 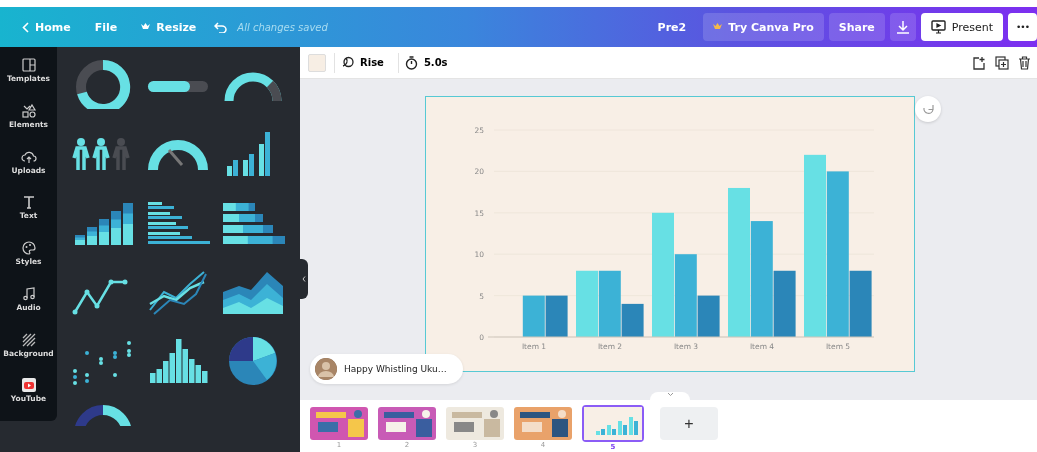 I want to click on pages-toggle, so click(x=670, y=397).